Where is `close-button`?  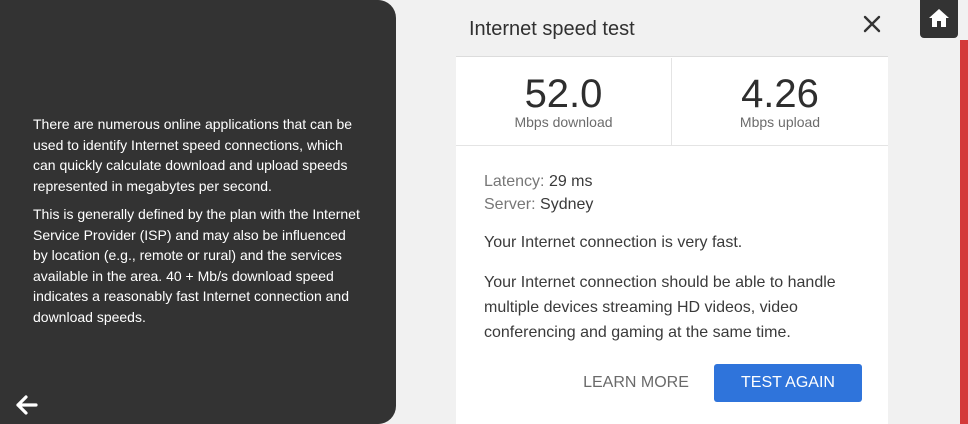 close-button is located at coordinates (872, 24).